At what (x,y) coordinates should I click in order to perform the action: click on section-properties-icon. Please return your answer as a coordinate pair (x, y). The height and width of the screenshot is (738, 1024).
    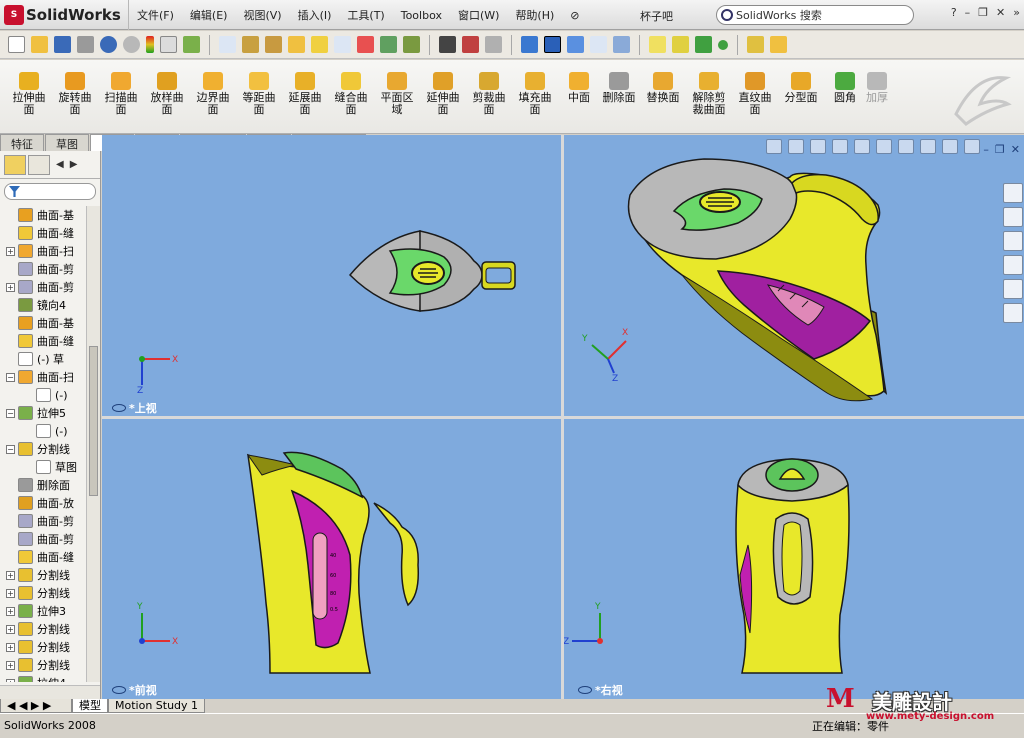
    Looking at the image, I should click on (296, 44).